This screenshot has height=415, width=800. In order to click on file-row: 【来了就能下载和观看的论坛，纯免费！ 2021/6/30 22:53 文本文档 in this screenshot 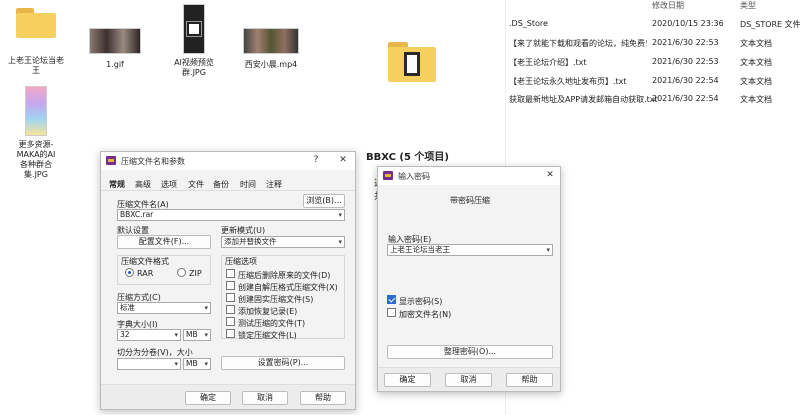, I will do `click(652, 42)`.